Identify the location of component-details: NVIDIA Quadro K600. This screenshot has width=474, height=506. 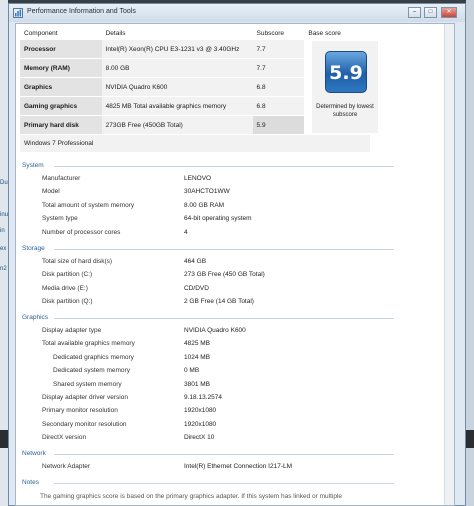
(177, 87).